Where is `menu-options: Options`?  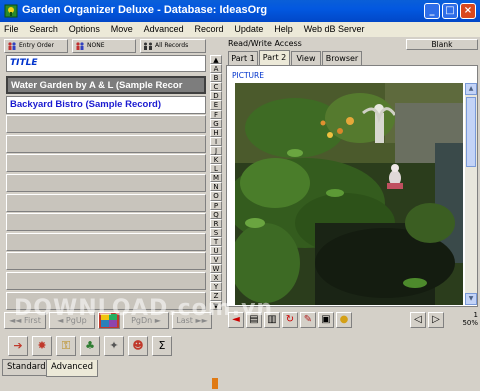
menu-options: Options is located at coordinates (84, 28).